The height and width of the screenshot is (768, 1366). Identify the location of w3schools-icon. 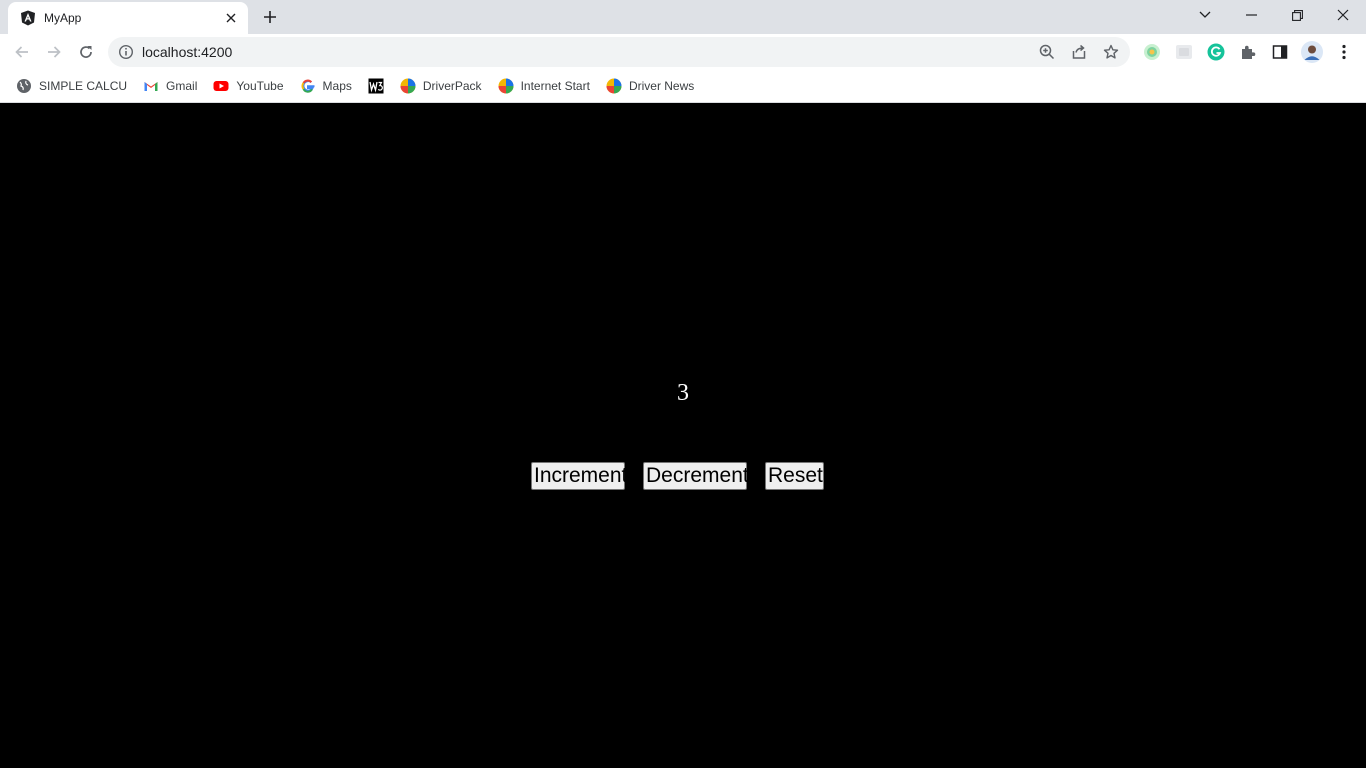
(376, 86).